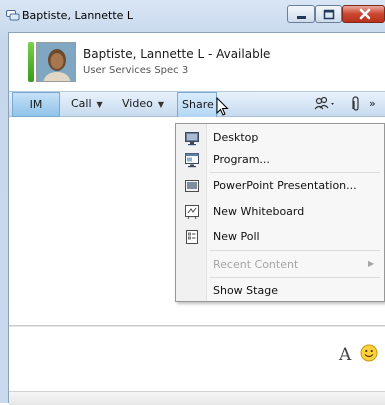  What do you see at coordinates (192, 160) in the screenshot?
I see `program-window-icon` at bounding box center [192, 160].